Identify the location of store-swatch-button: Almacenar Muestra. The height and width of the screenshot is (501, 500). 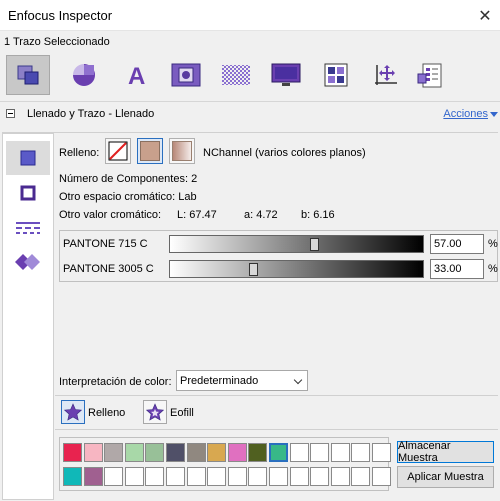
(445, 452).